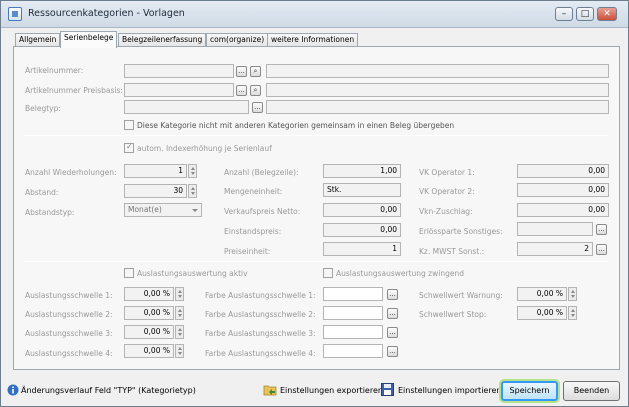 The image size is (629, 407). What do you see at coordinates (529, 391) in the screenshot?
I see `save-button: Speichern` at bounding box center [529, 391].